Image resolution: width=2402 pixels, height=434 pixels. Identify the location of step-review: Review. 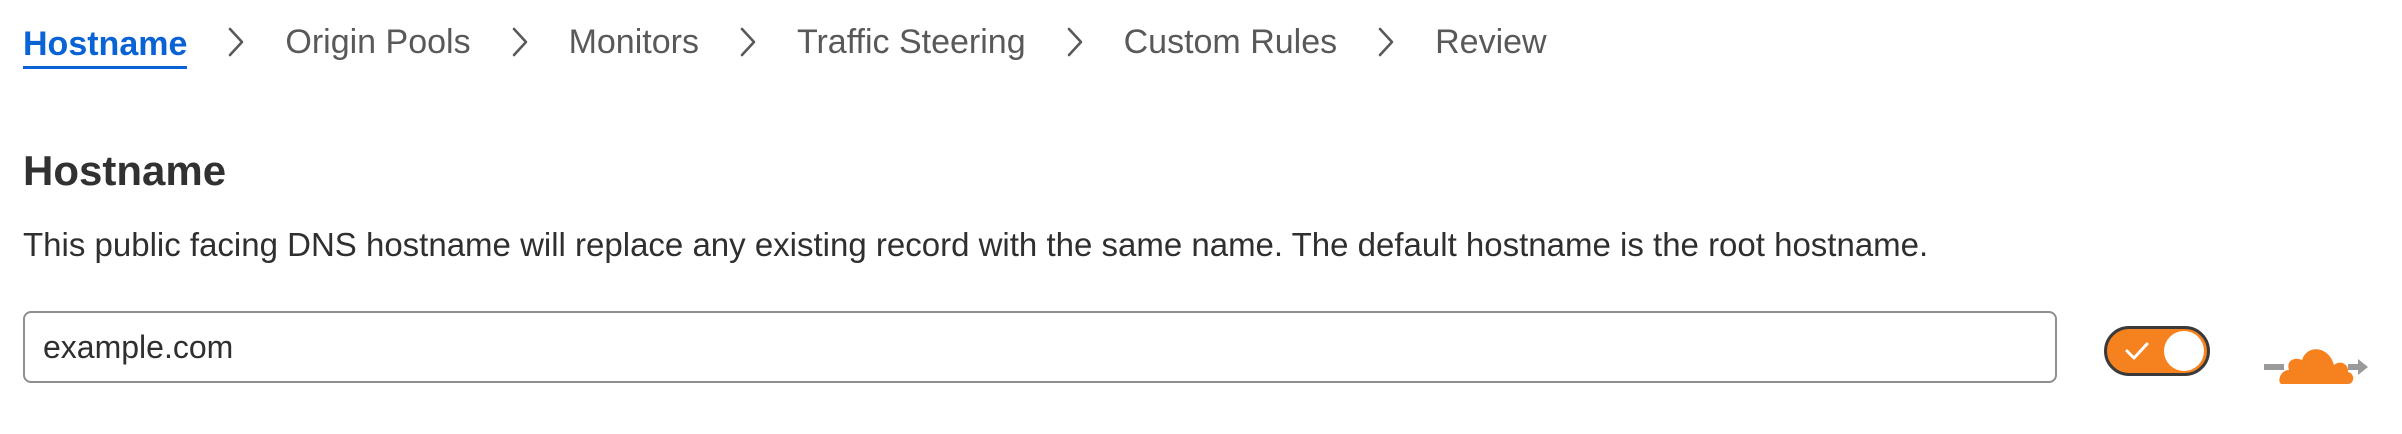
(1490, 42).